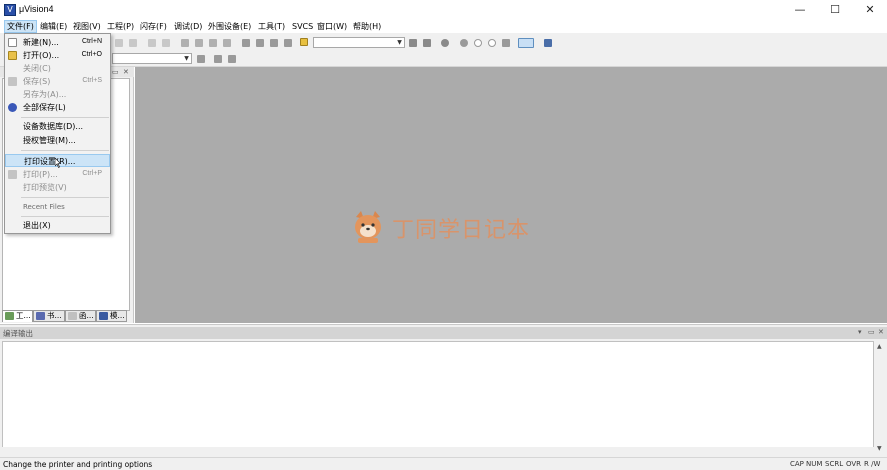  What do you see at coordinates (506, 43) in the screenshot?
I see `kill-breakpoints-icon` at bounding box center [506, 43].